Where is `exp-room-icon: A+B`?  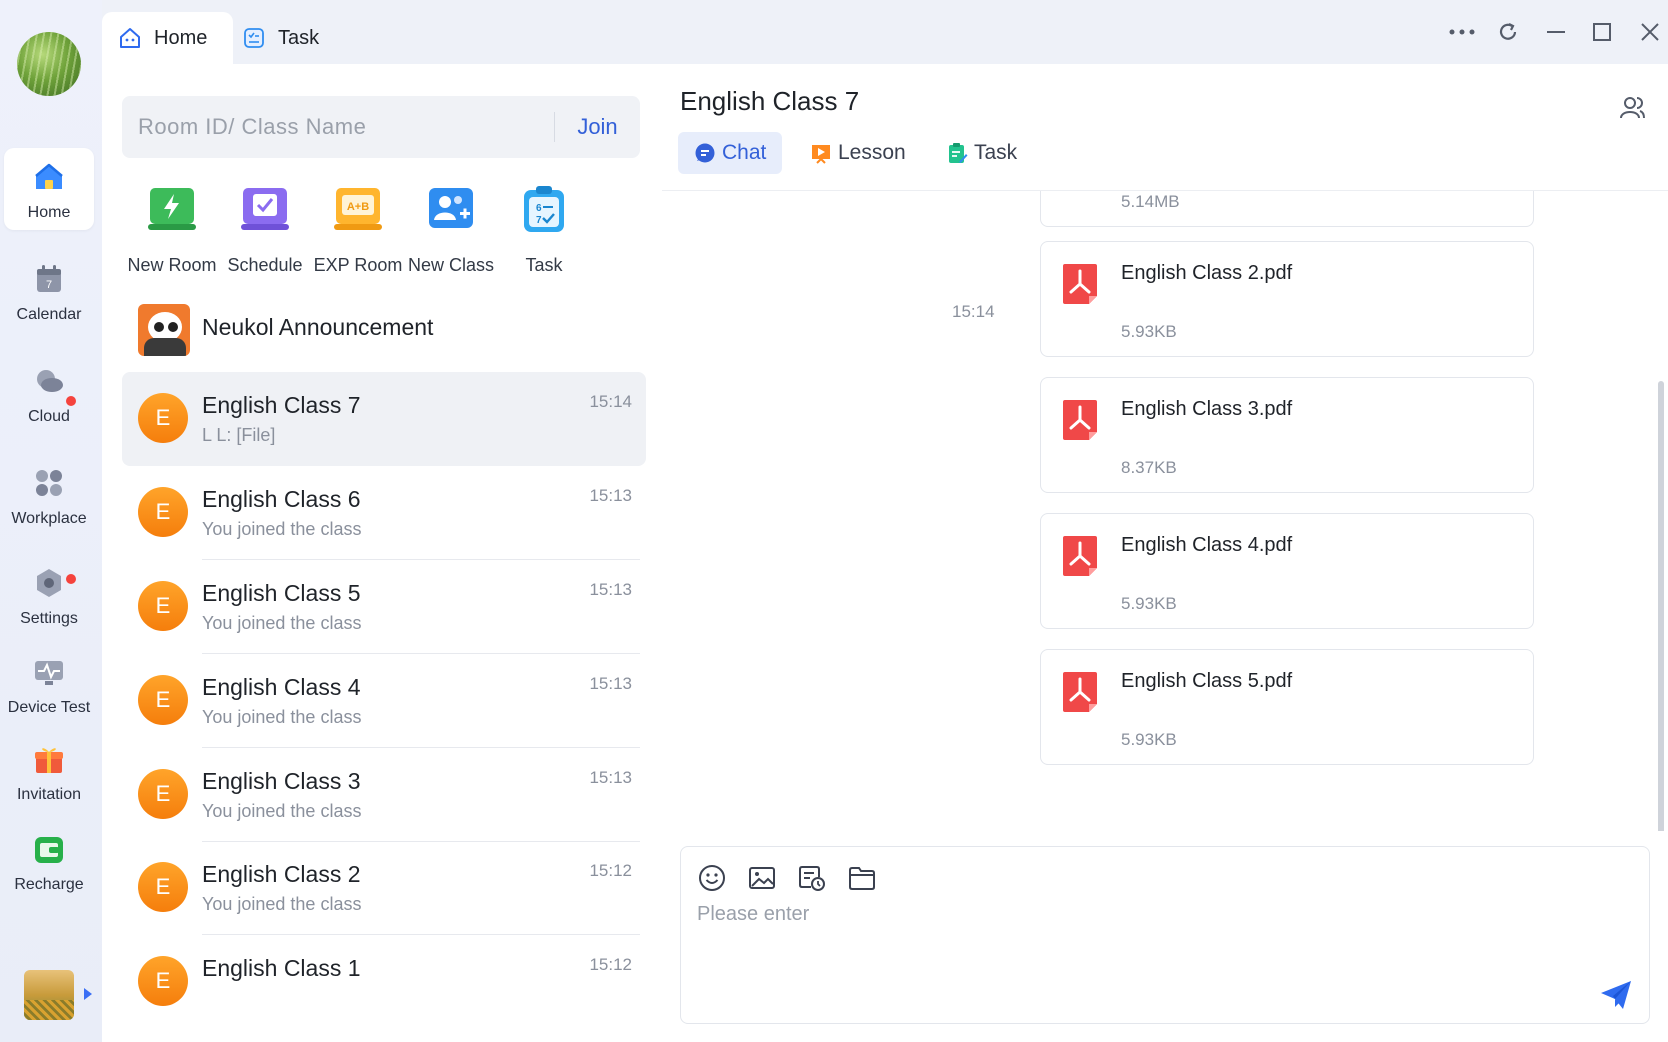 exp-room-icon: A+B is located at coordinates (358, 209).